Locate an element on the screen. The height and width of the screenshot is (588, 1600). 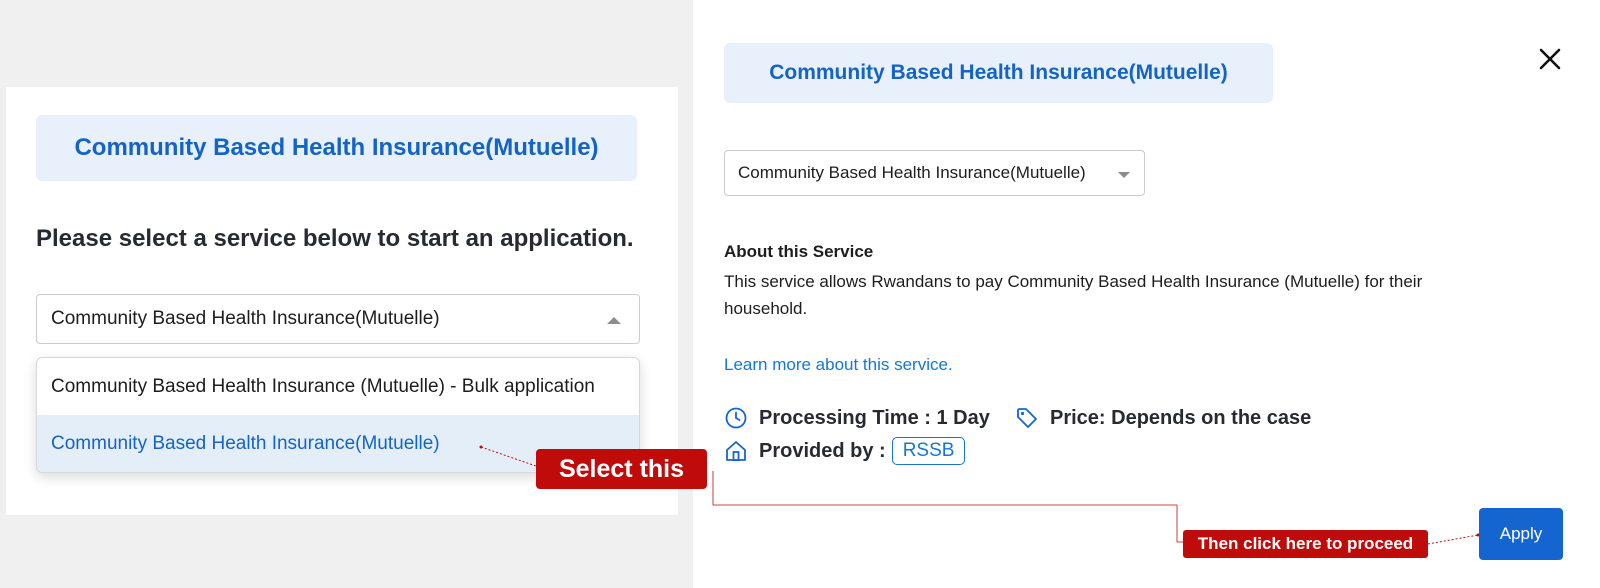
tag-icon is located at coordinates (1027, 418).